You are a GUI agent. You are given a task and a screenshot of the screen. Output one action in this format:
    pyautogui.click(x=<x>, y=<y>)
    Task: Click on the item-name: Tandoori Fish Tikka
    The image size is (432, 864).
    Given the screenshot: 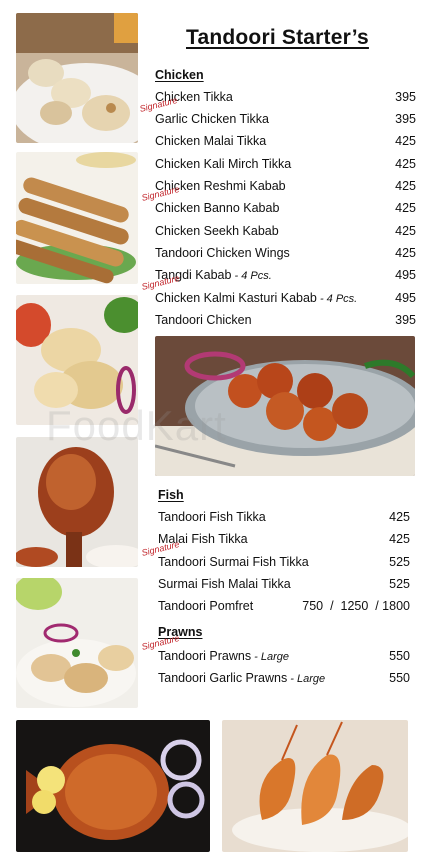 What is the action you would take?
    pyautogui.click(x=212, y=517)
    